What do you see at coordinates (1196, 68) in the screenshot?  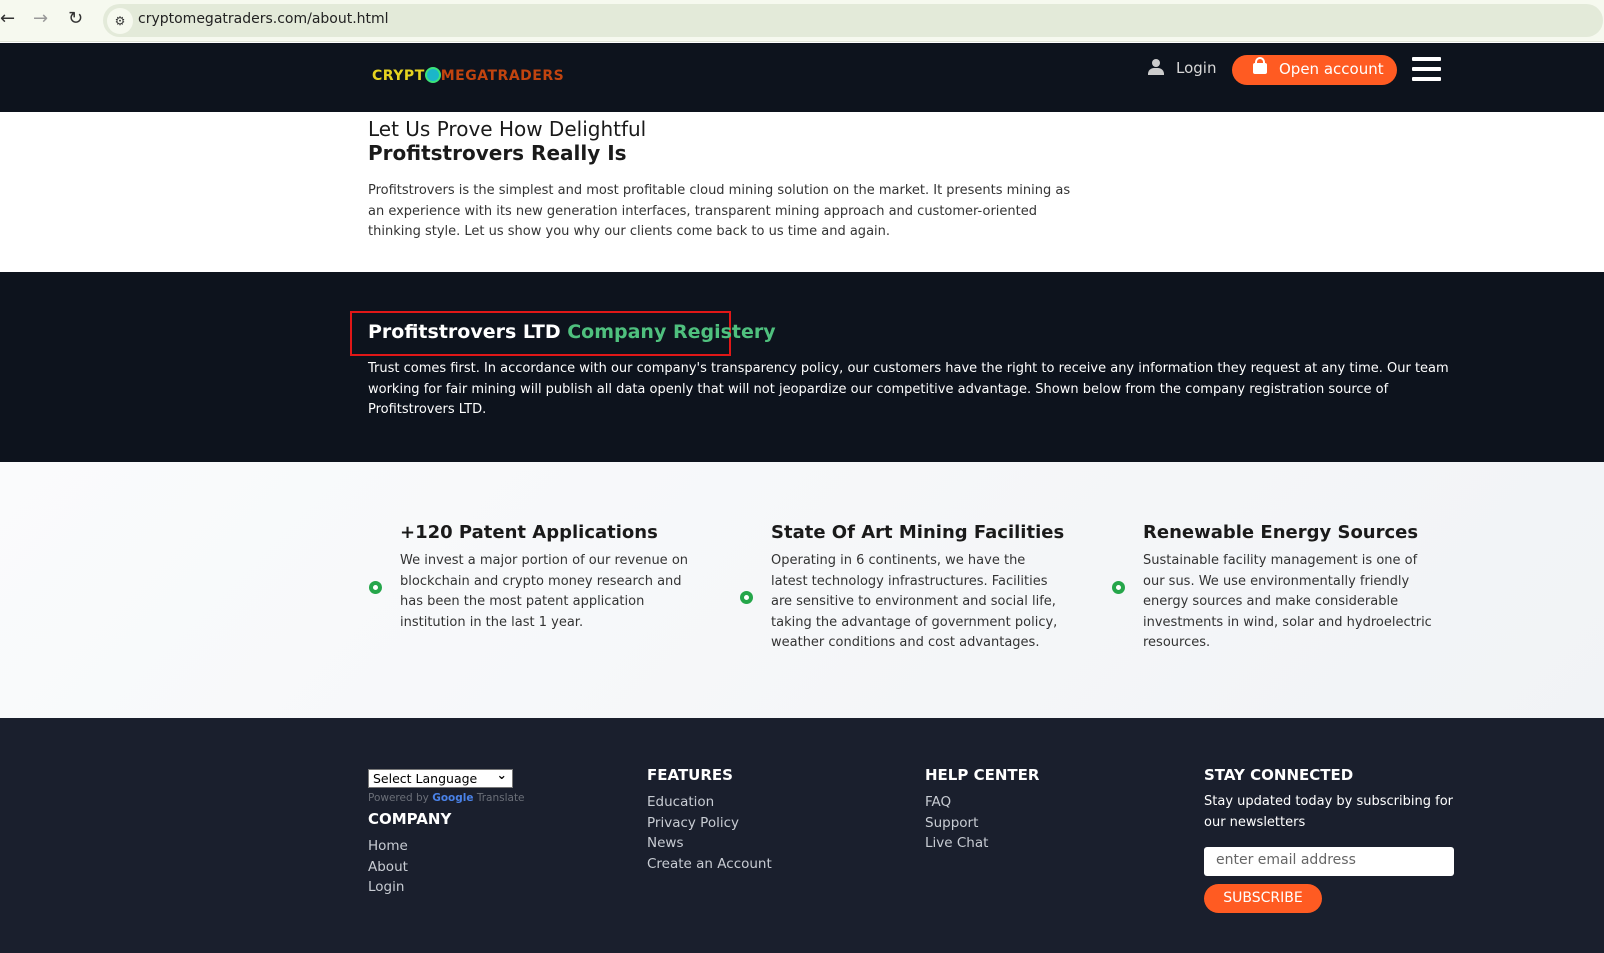 I see `login-label: Login` at bounding box center [1196, 68].